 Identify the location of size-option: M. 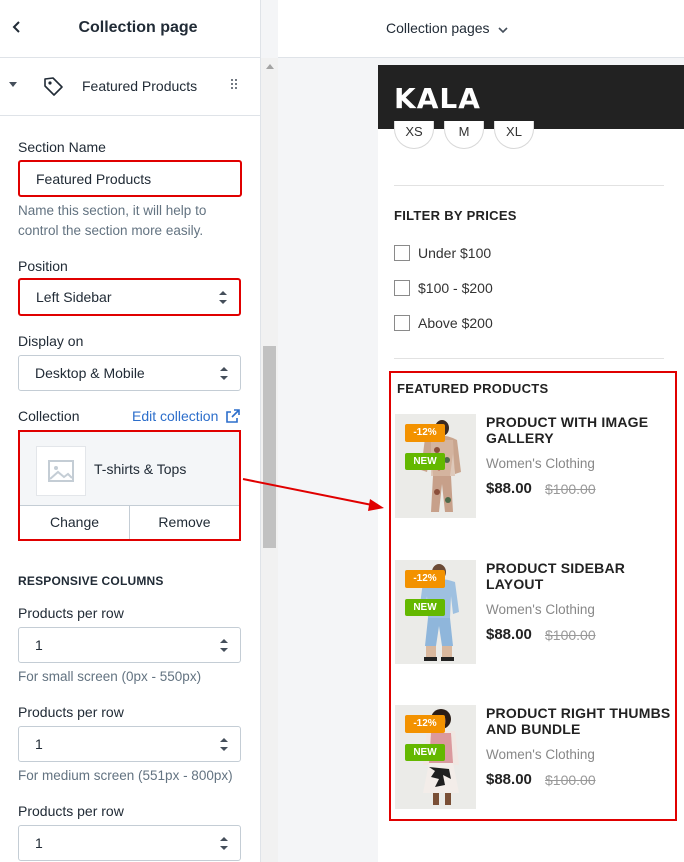
(464, 135).